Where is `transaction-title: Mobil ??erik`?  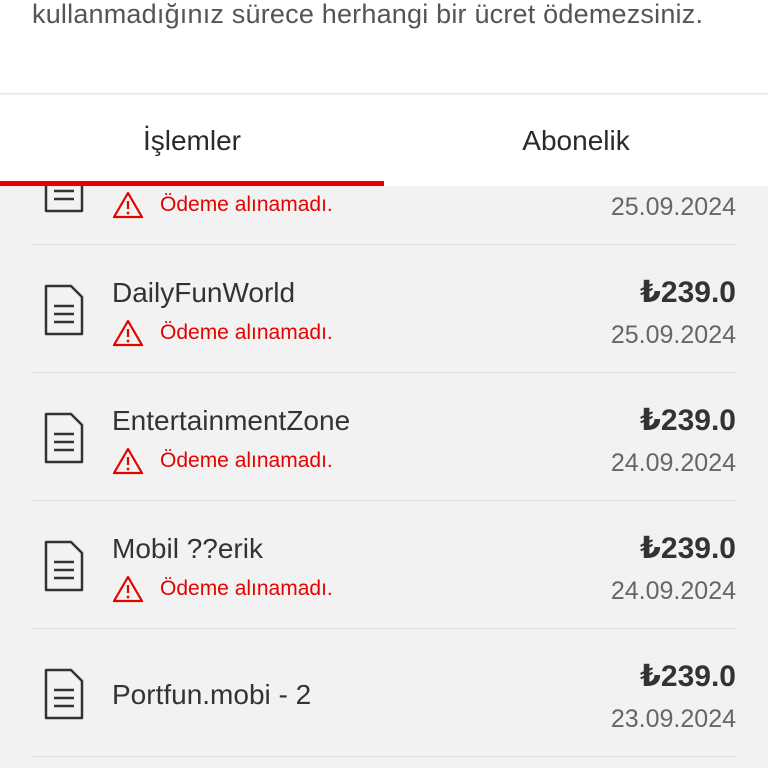
transaction-title: Mobil ??erik is located at coordinates (187, 548).